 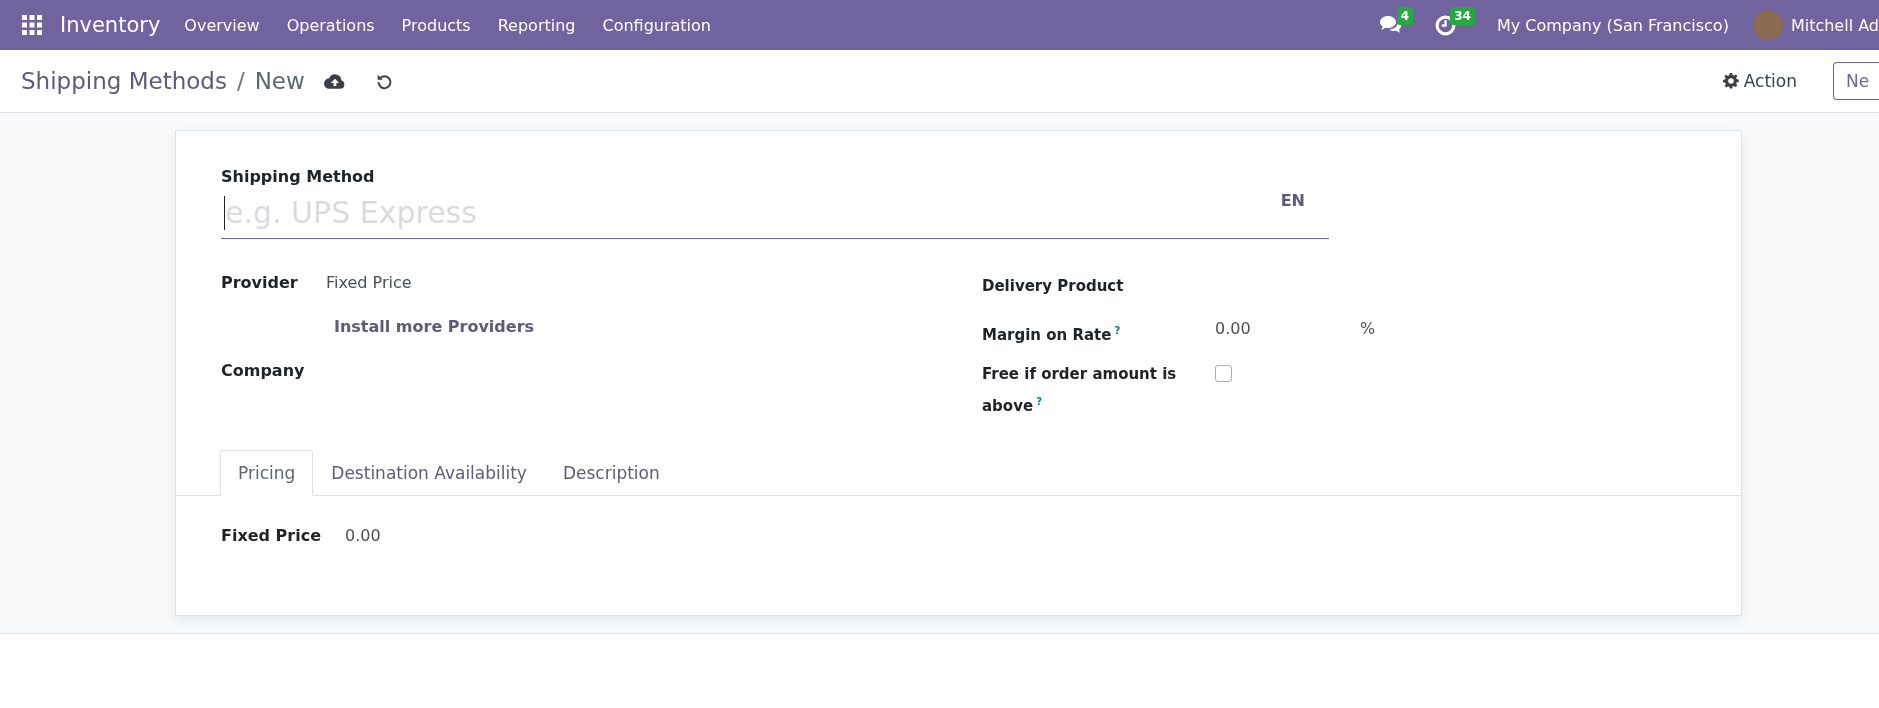 I want to click on apps-menu-icon, so click(x=32, y=25).